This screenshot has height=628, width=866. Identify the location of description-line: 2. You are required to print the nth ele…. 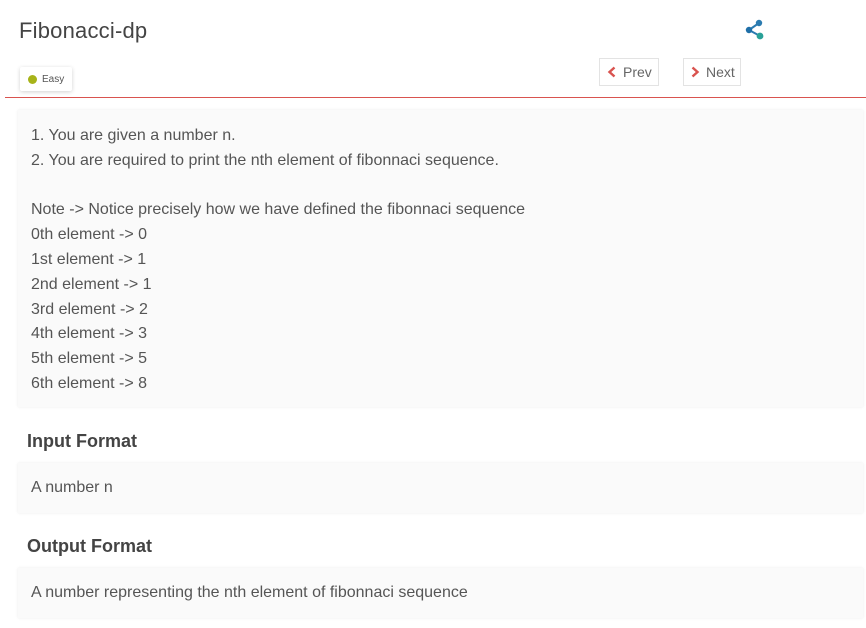
(265, 160).